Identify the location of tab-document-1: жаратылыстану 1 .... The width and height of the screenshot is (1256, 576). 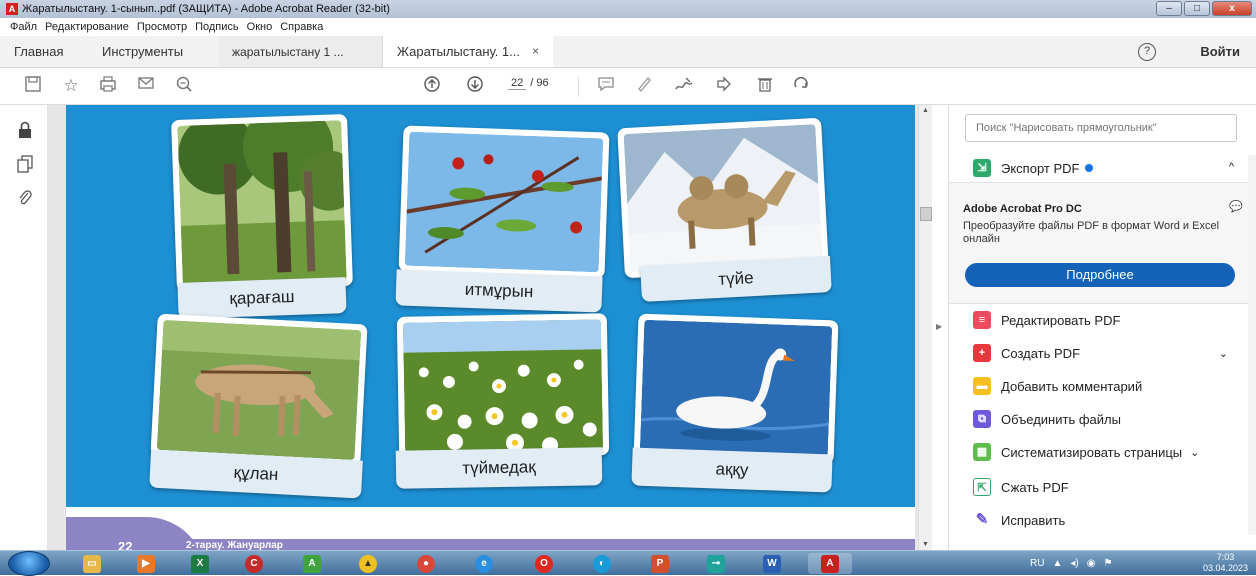
(300, 51).